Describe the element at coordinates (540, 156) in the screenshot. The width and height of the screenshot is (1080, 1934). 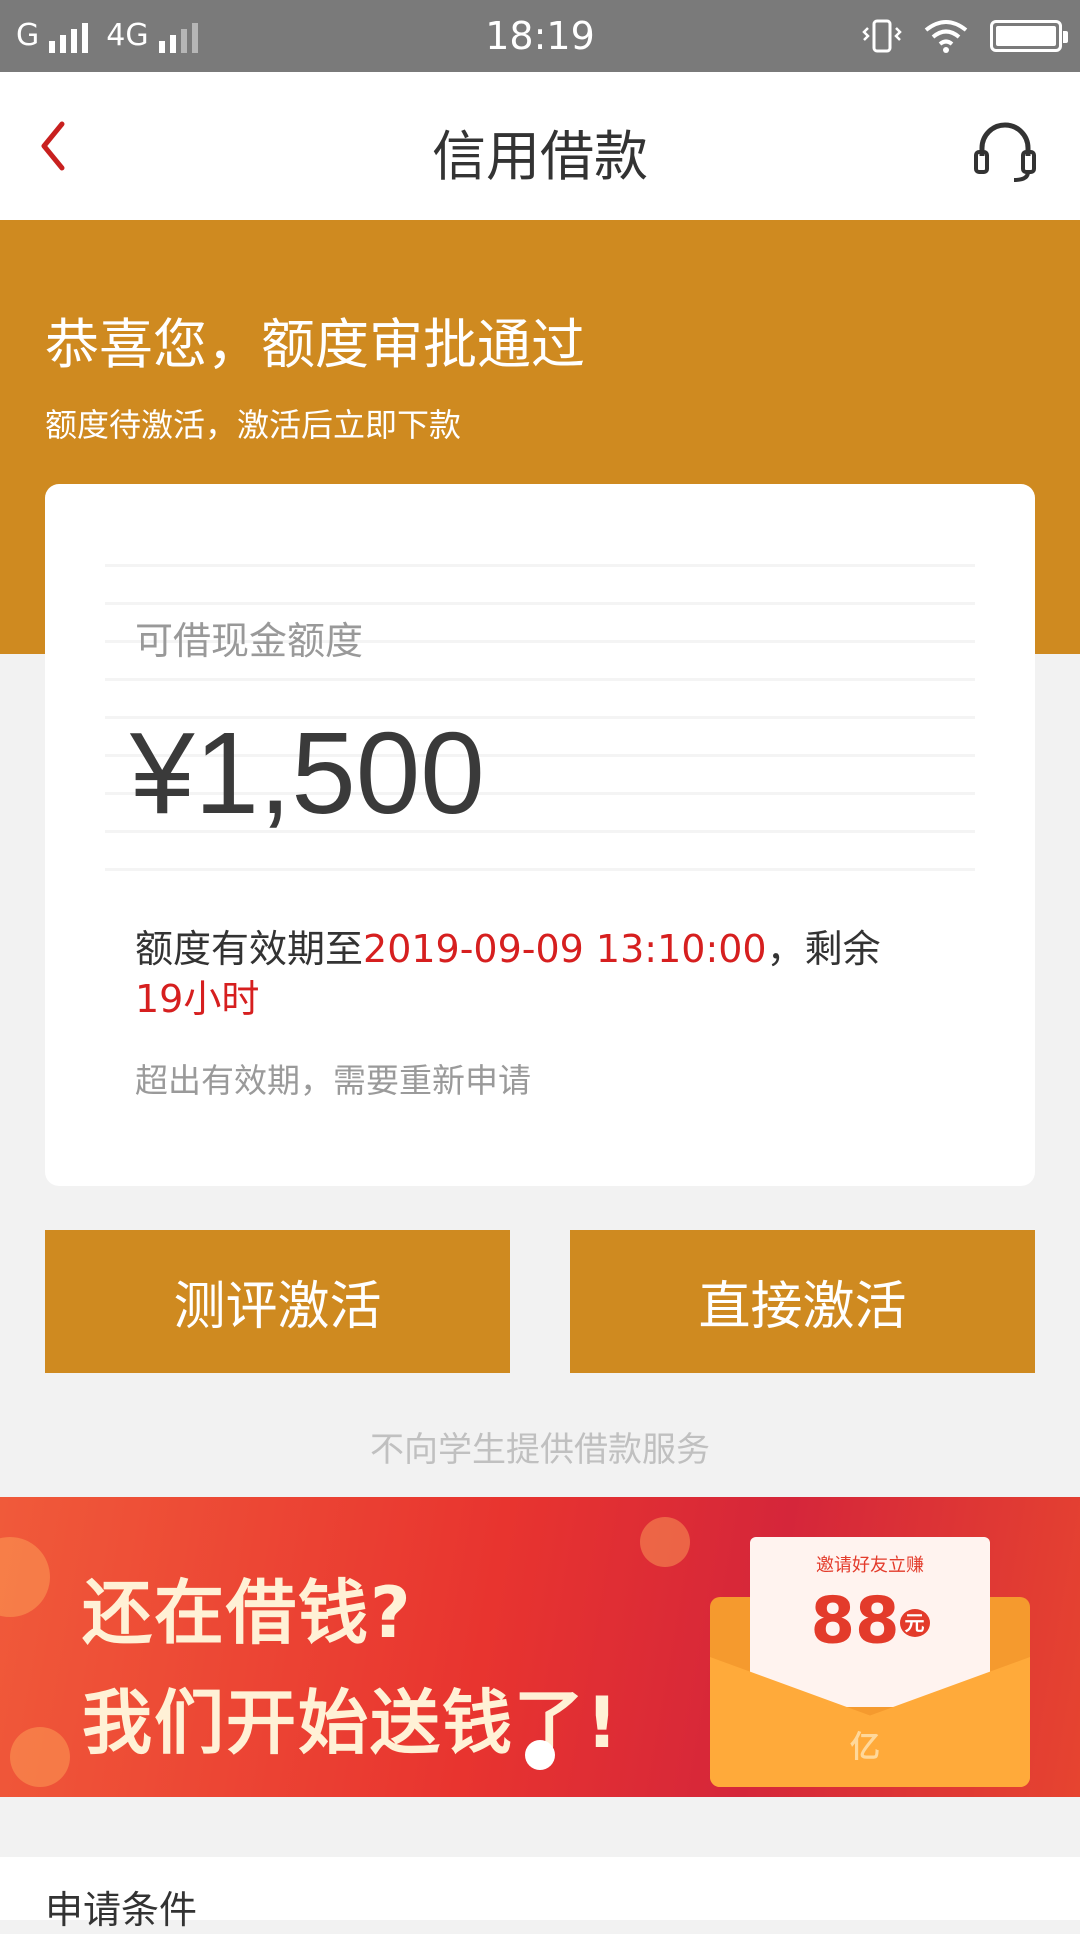
I see `page-title: 信用借款` at that location.